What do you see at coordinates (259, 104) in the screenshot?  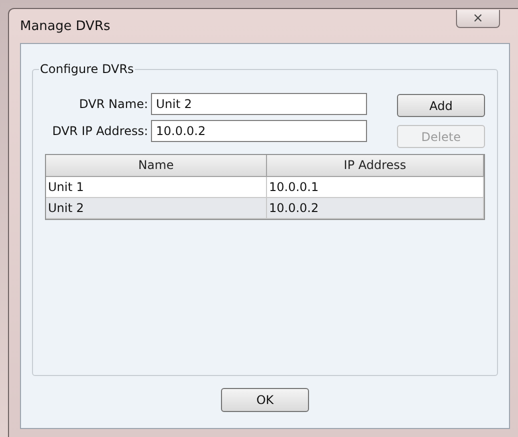 I see `input-field: Unit 2` at bounding box center [259, 104].